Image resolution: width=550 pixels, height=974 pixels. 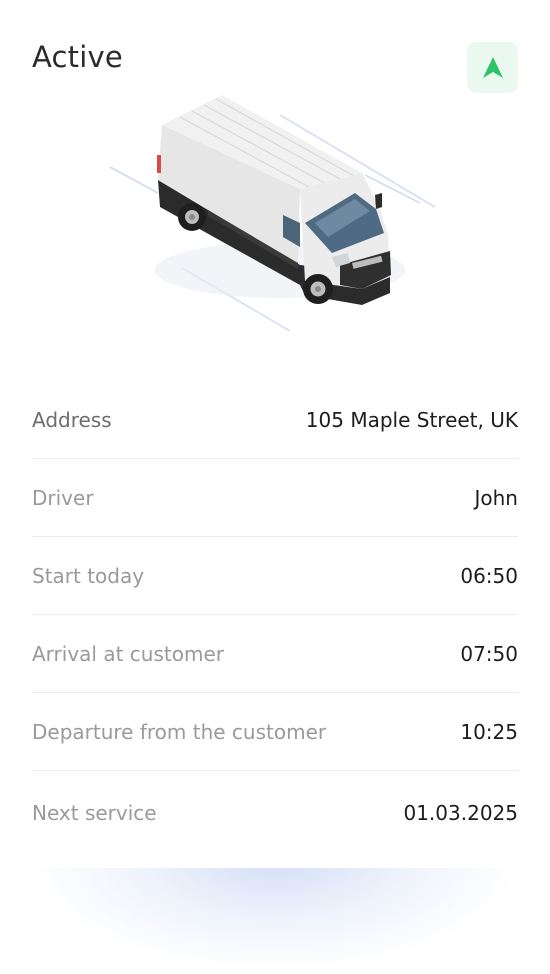 I want to click on detail-row-address: Address 105 Maple Street, UK, so click(x=275, y=420).